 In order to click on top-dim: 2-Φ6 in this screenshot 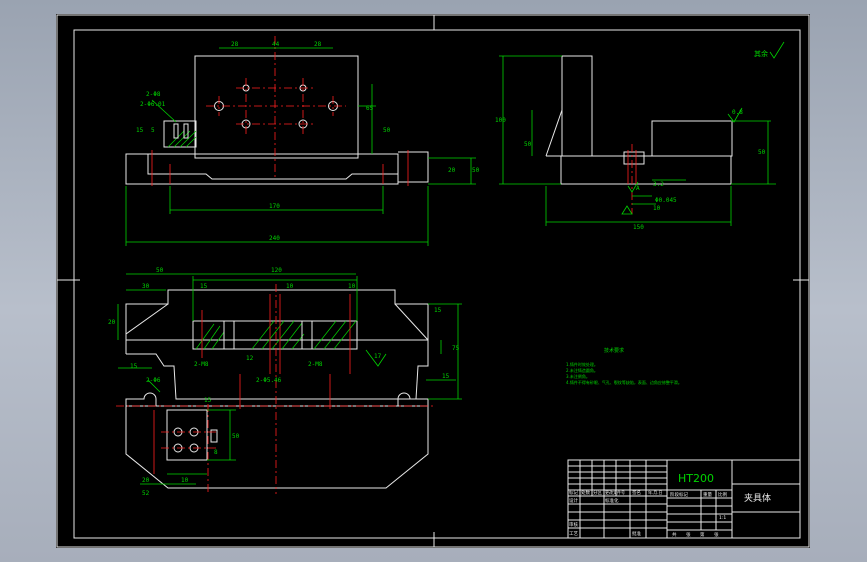, I will do `click(153, 380)`.